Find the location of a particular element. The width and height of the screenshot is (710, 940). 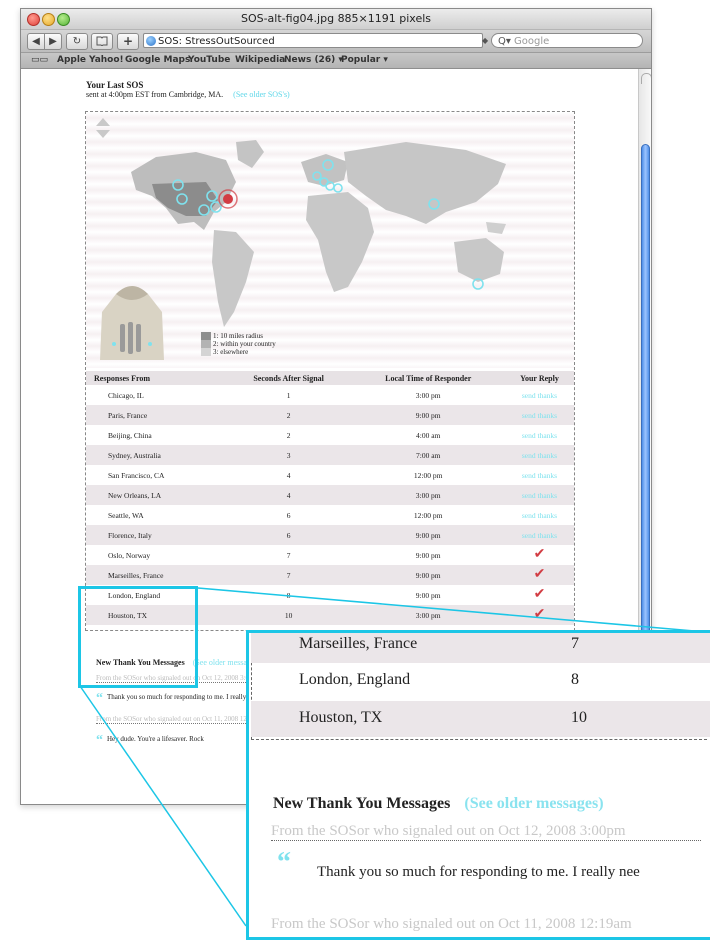

legend-item-3: 3: elsewhere is located at coordinates (238, 352).